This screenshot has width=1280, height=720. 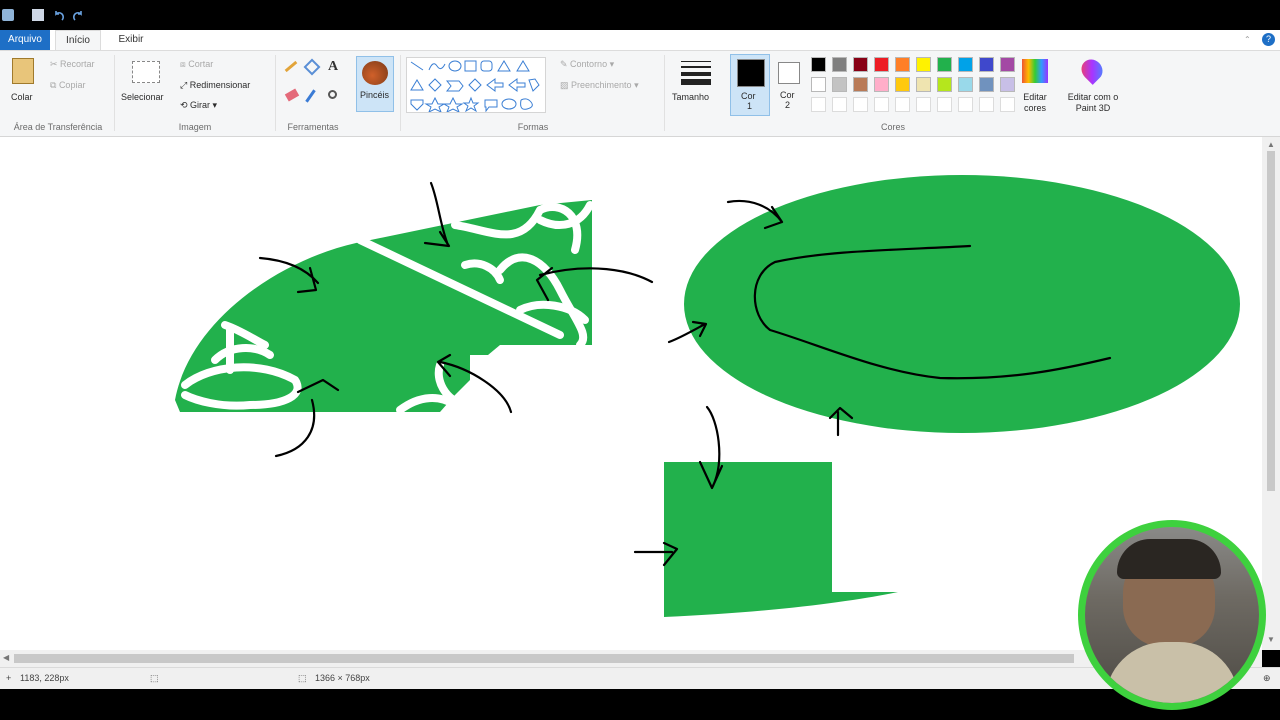 What do you see at coordinates (25, 40) in the screenshot?
I see `tab-file: Arquivo` at bounding box center [25, 40].